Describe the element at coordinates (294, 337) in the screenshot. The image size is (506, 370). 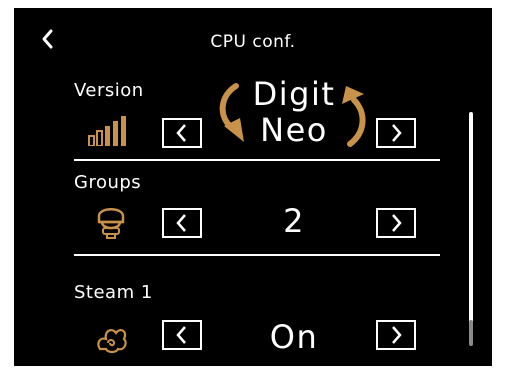
I see `steam-1-value: On` at that location.